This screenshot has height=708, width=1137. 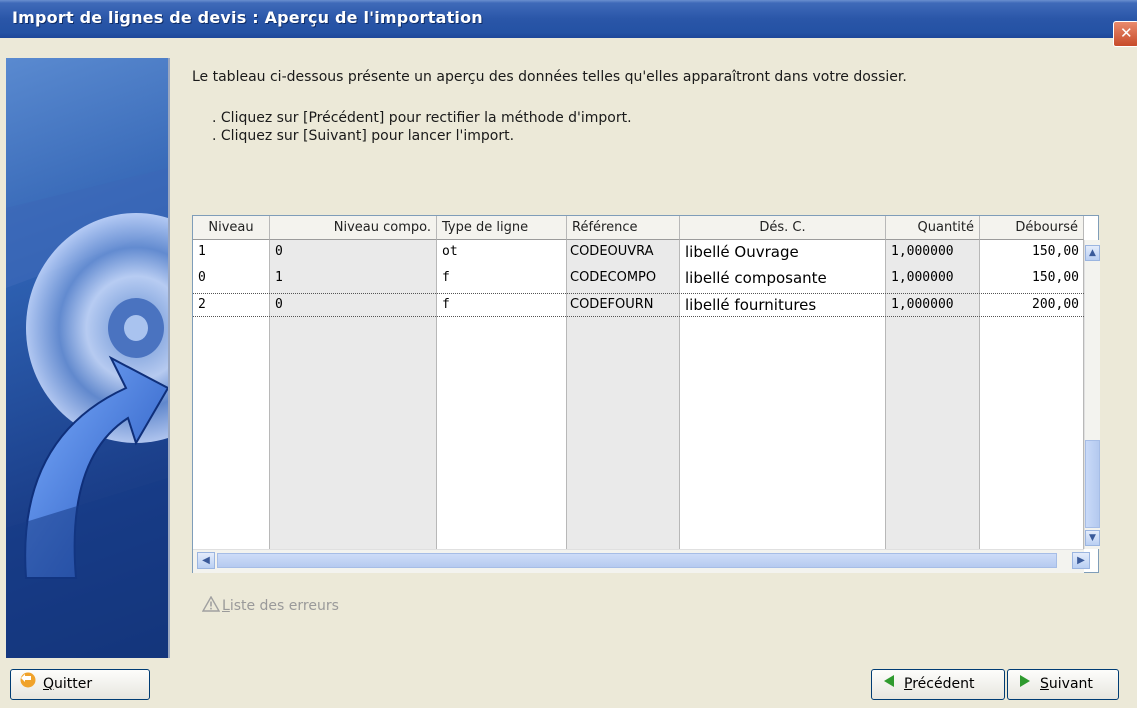 What do you see at coordinates (943, 684) in the screenshot?
I see `previous-label: récédent` at bounding box center [943, 684].